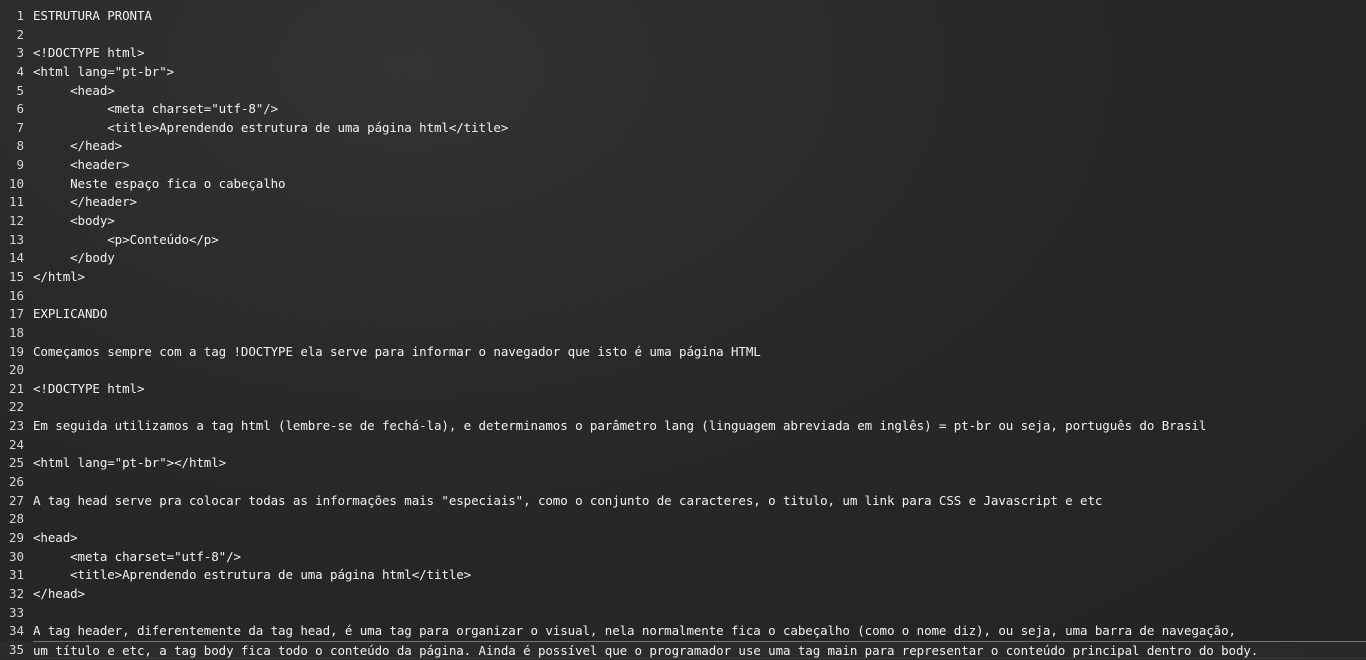 The width and height of the screenshot is (1366, 660). Describe the element at coordinates (16, 500) in the screenshot. I see `line-number: 27` at that location.